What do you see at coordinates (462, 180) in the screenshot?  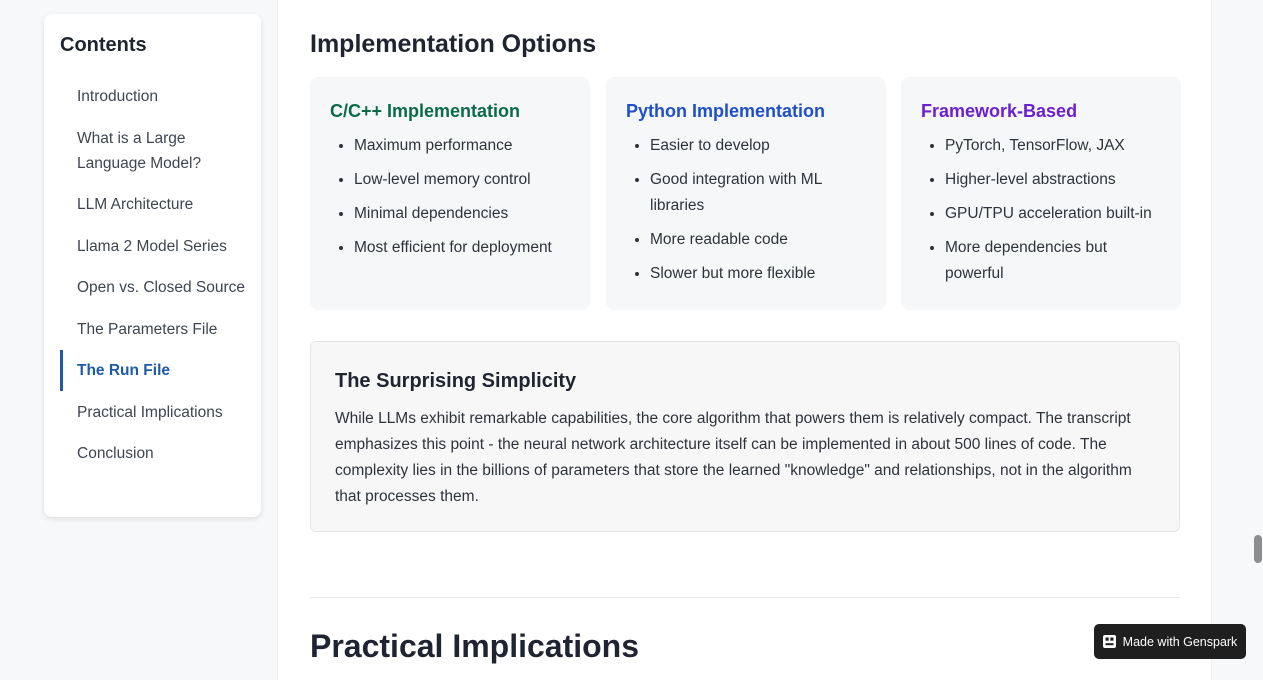 I see `list-item: Low-level memory control` at bounding box center [462, 180].